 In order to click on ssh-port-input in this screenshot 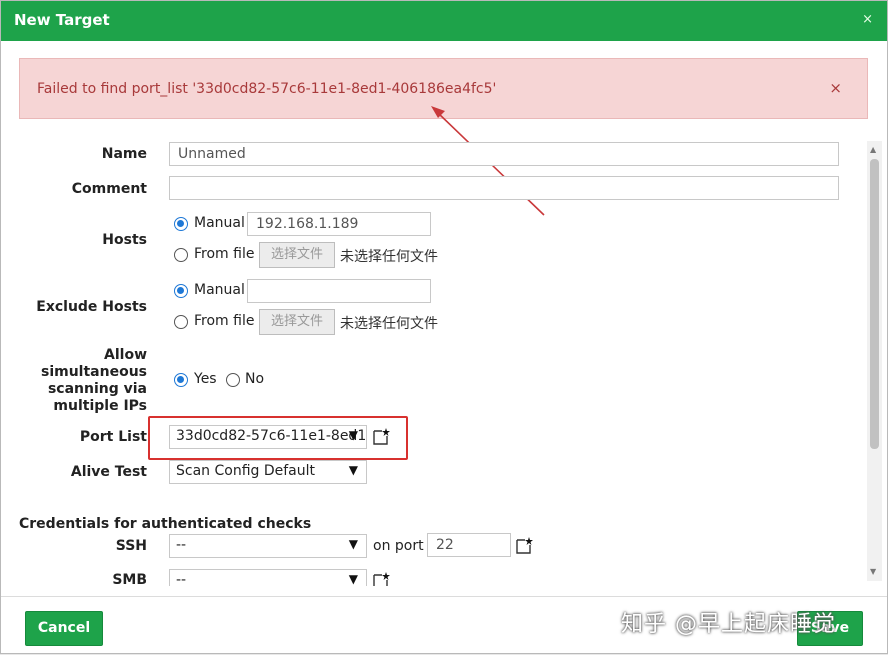, I will do `click(469, 545)`.